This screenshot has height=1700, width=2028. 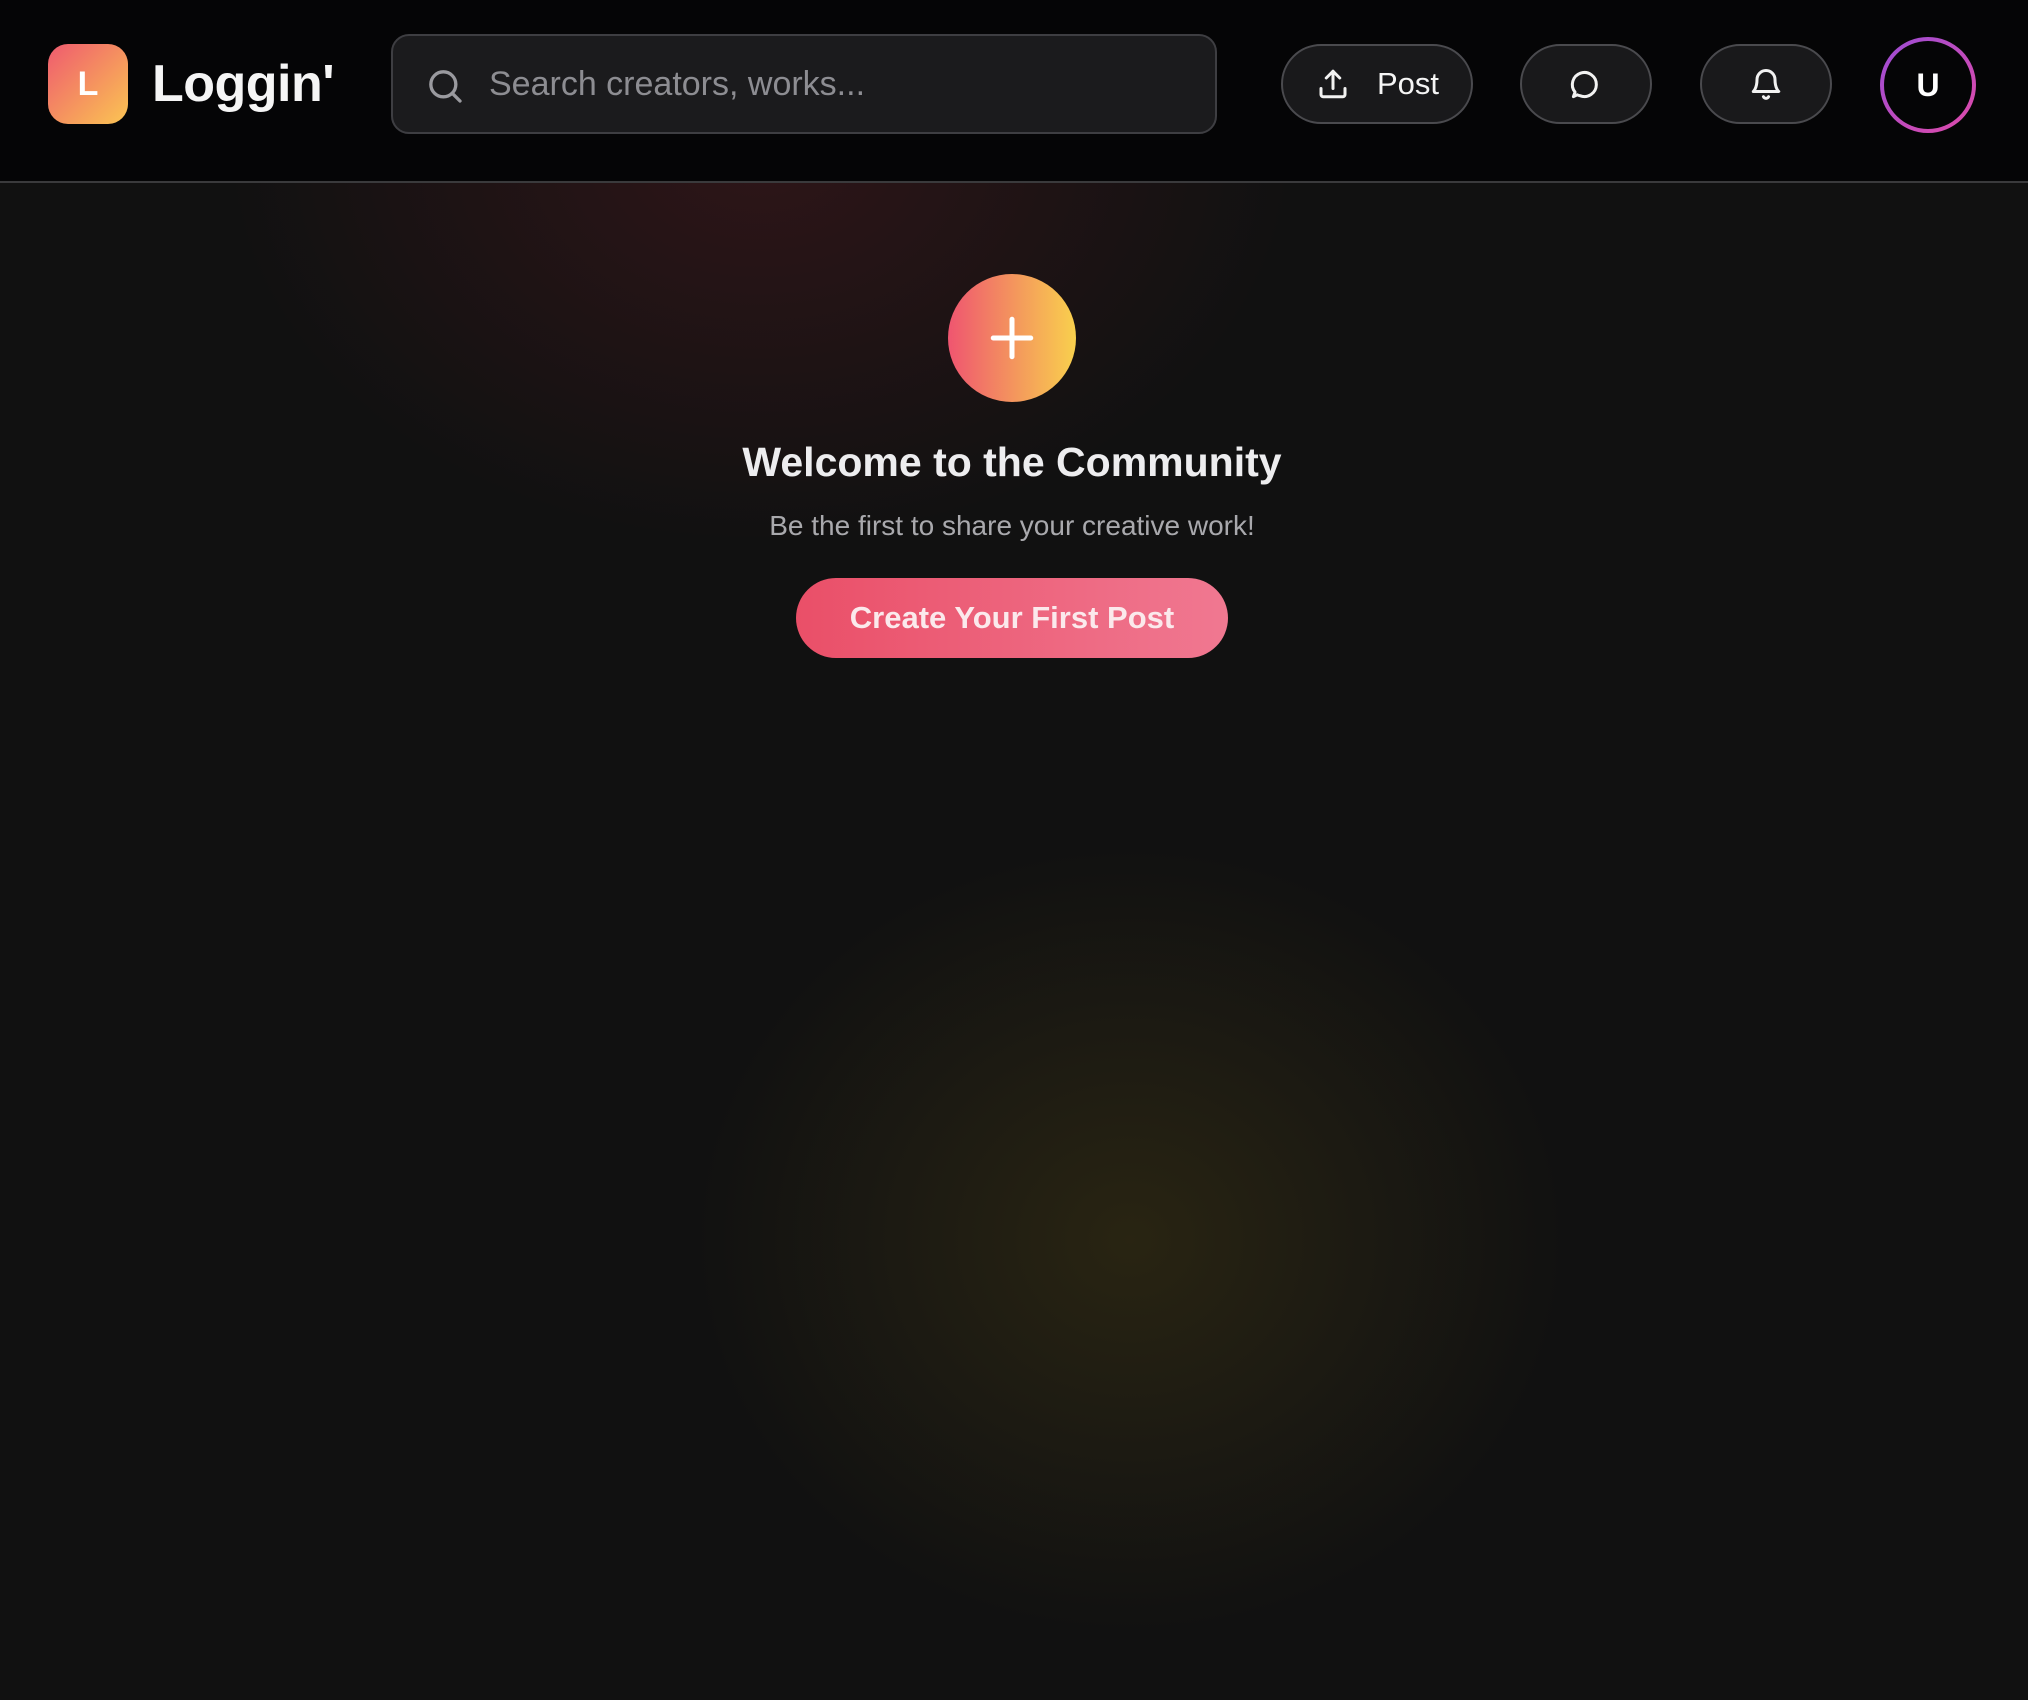 I want to click on post-button: Post, so click(x=1377, y=84).